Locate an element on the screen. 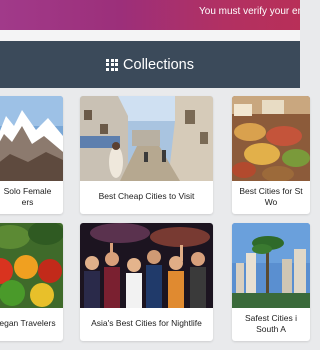  caption-line: Wo is located at coordinates (271, 202).